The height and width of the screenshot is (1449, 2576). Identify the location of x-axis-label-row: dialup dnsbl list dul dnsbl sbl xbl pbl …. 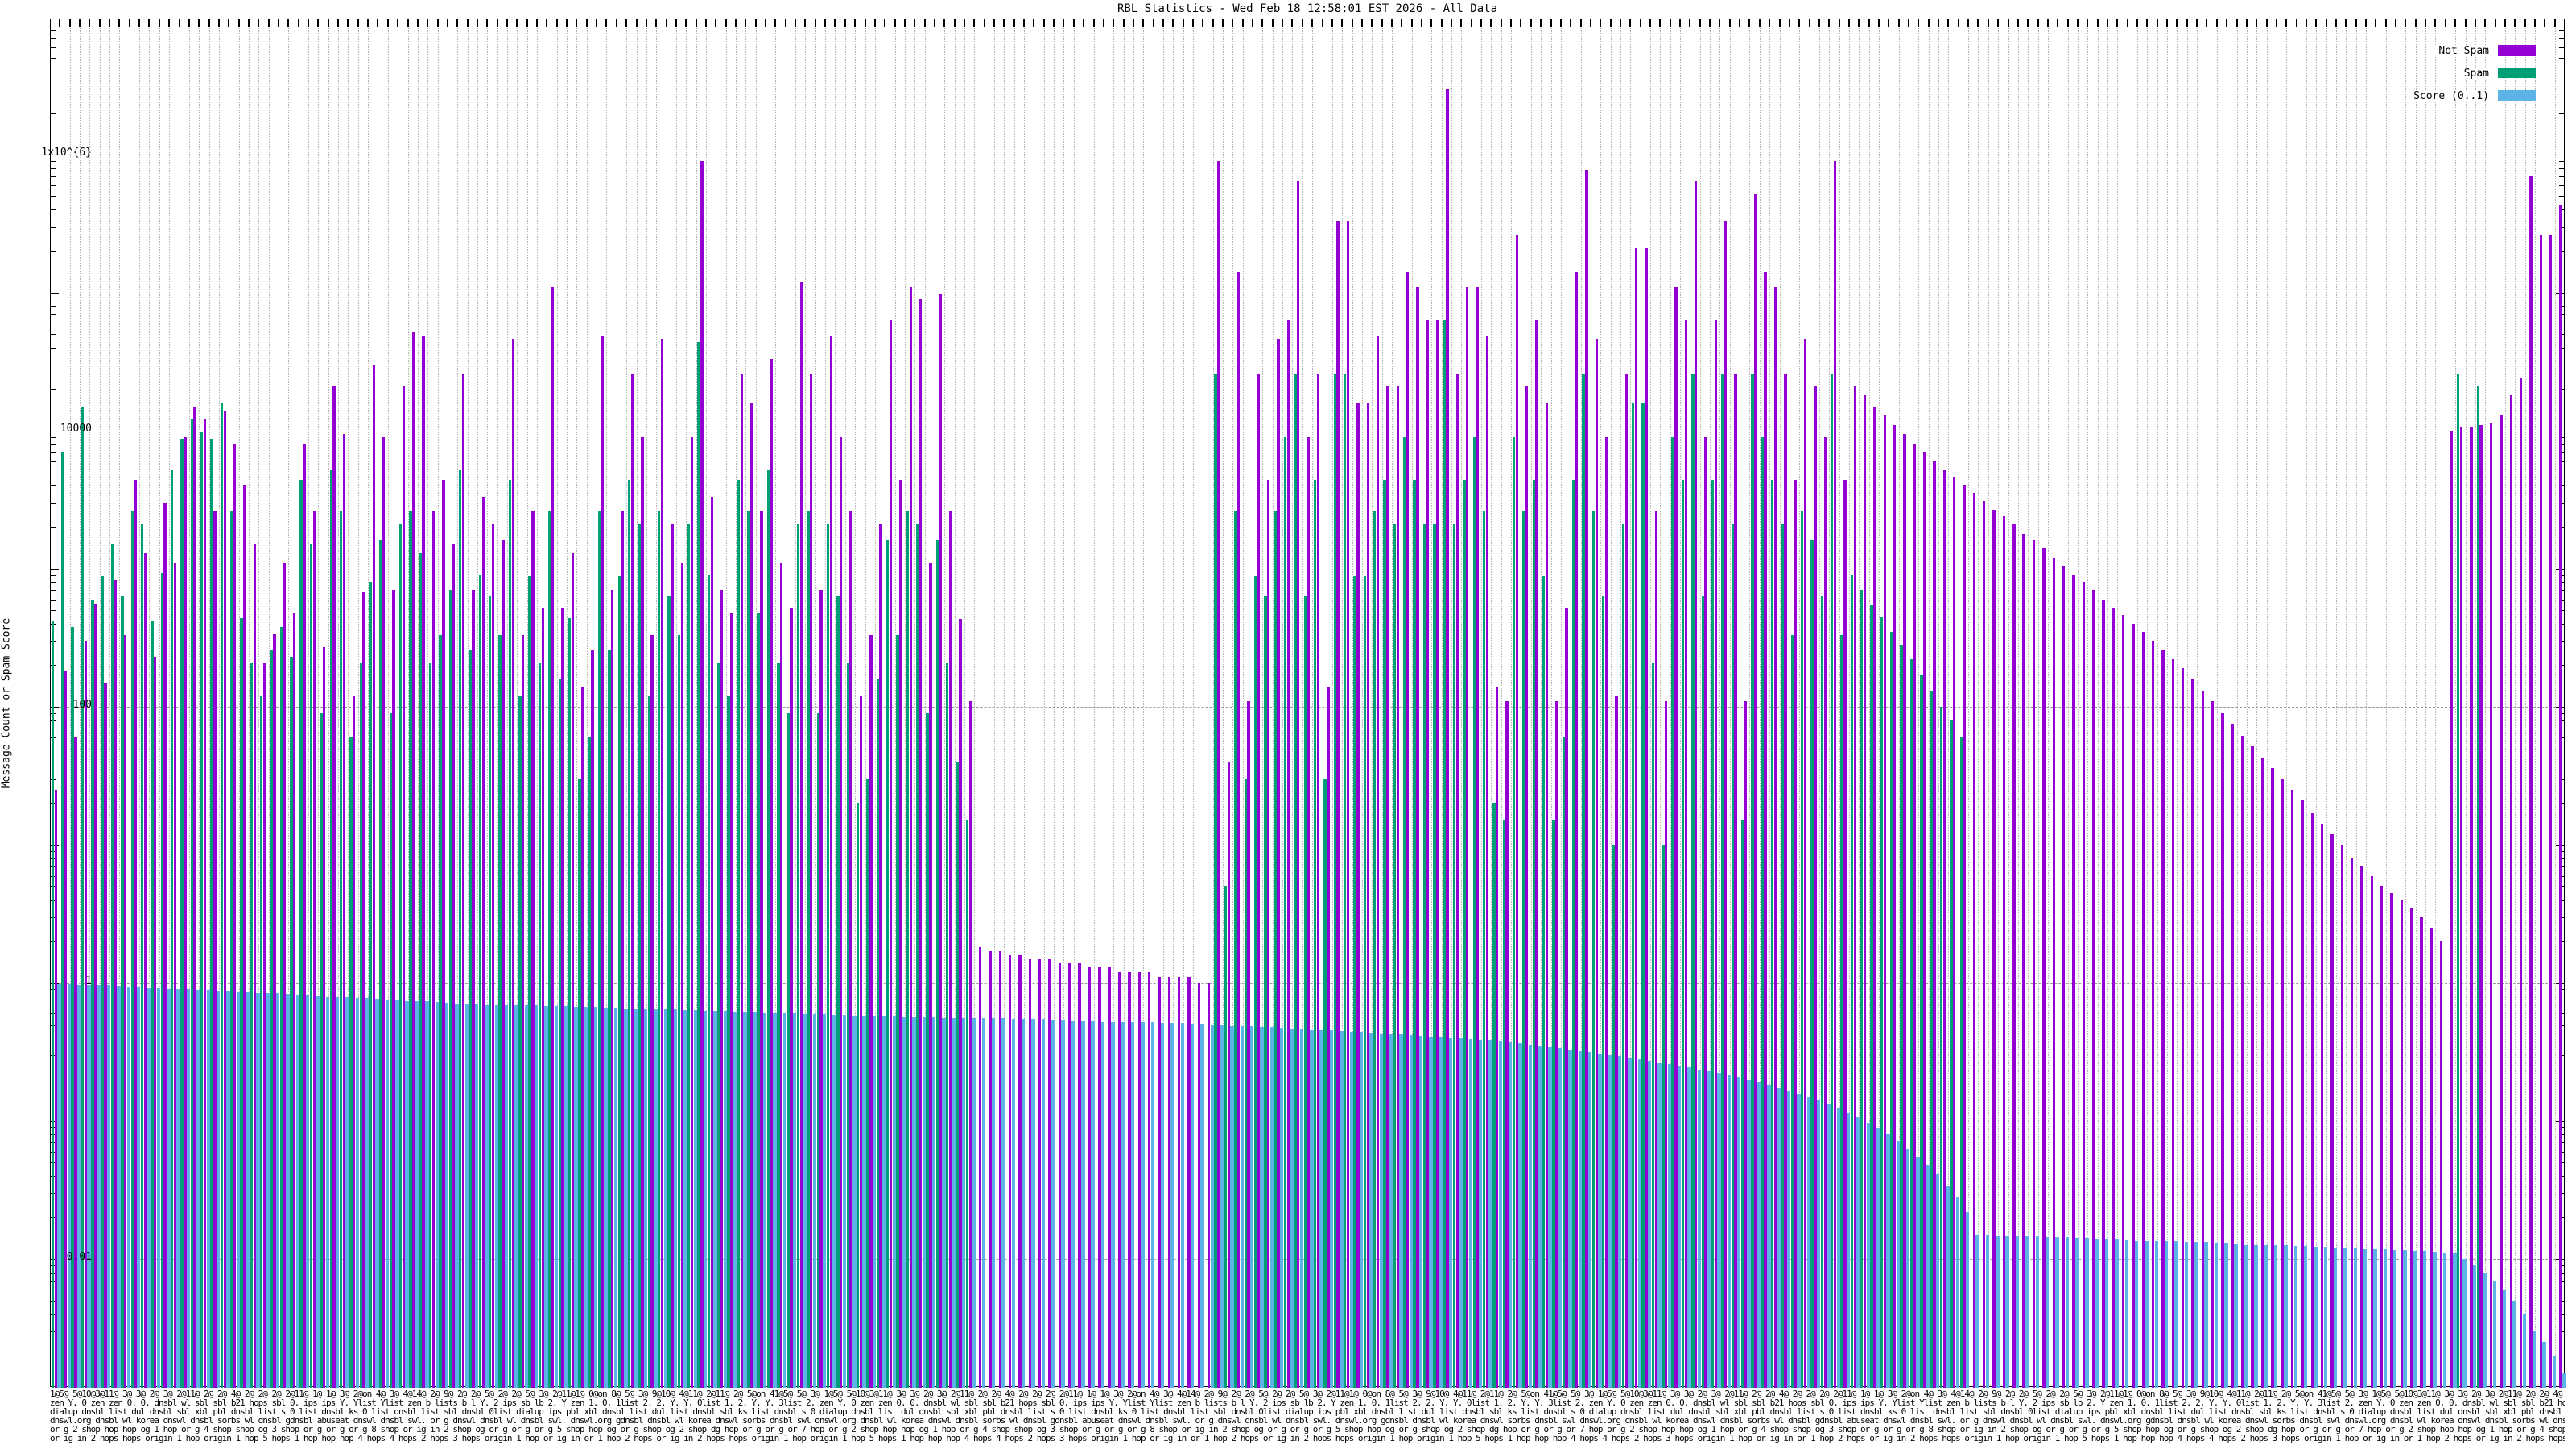
(1307, 1411).